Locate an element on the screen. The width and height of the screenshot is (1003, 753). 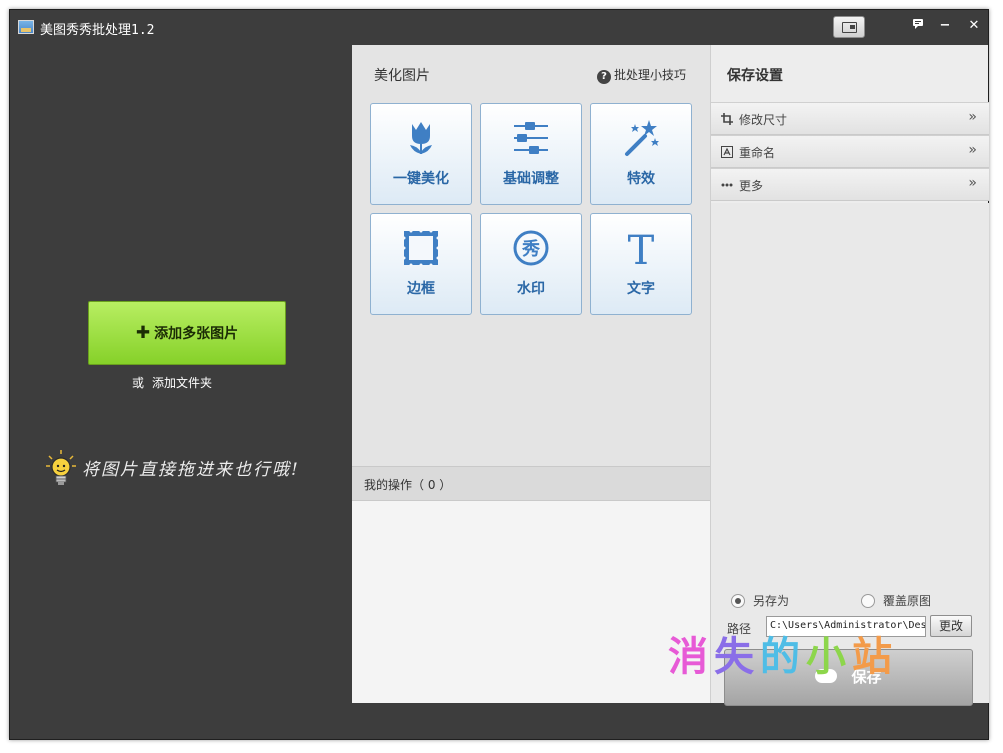
more-label: 更多 is located at coordinates (751, 186).